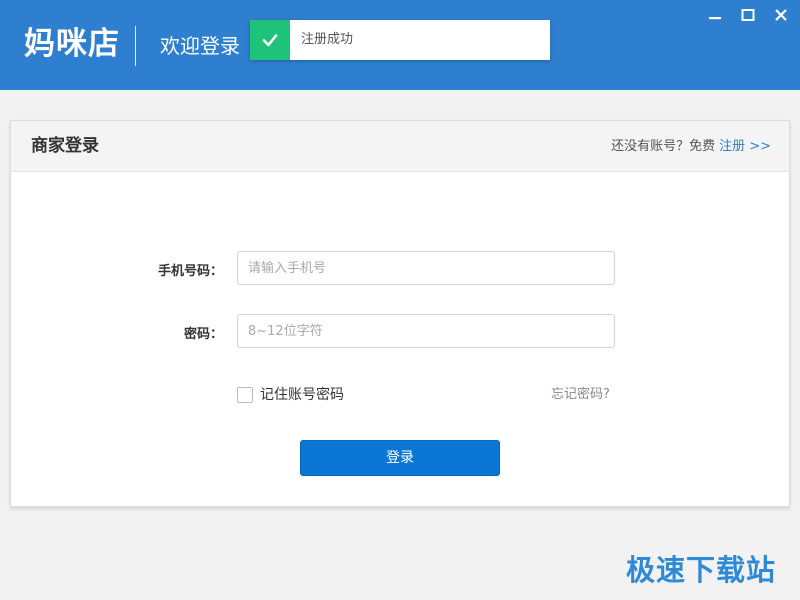  What do you see at coordinates (400, 40) in the screenshot?
I see `success-toast: 注册成功` at bounding box center [400, 40].